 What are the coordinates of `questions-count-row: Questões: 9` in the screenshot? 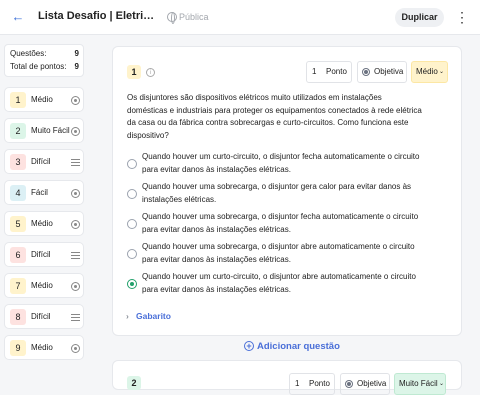 It's located at (46, 53).